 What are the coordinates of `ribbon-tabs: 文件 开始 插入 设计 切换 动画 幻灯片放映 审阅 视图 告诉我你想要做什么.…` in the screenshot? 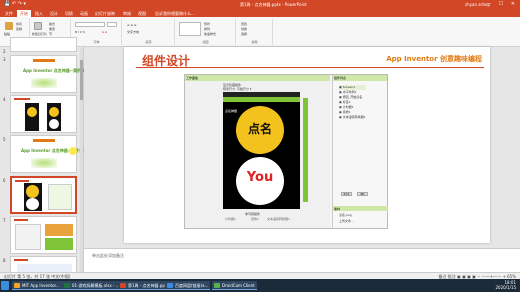 It's located at (260, 13).